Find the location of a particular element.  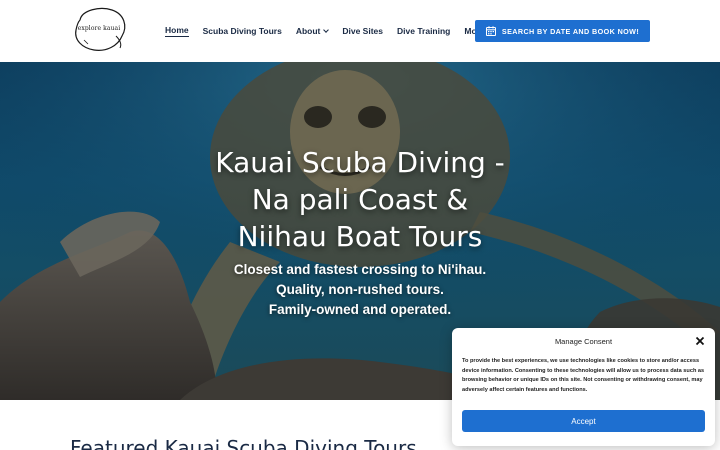

hero-subtitle-line: Quality, non-rushed tours. is located at coordinates (360, 289).